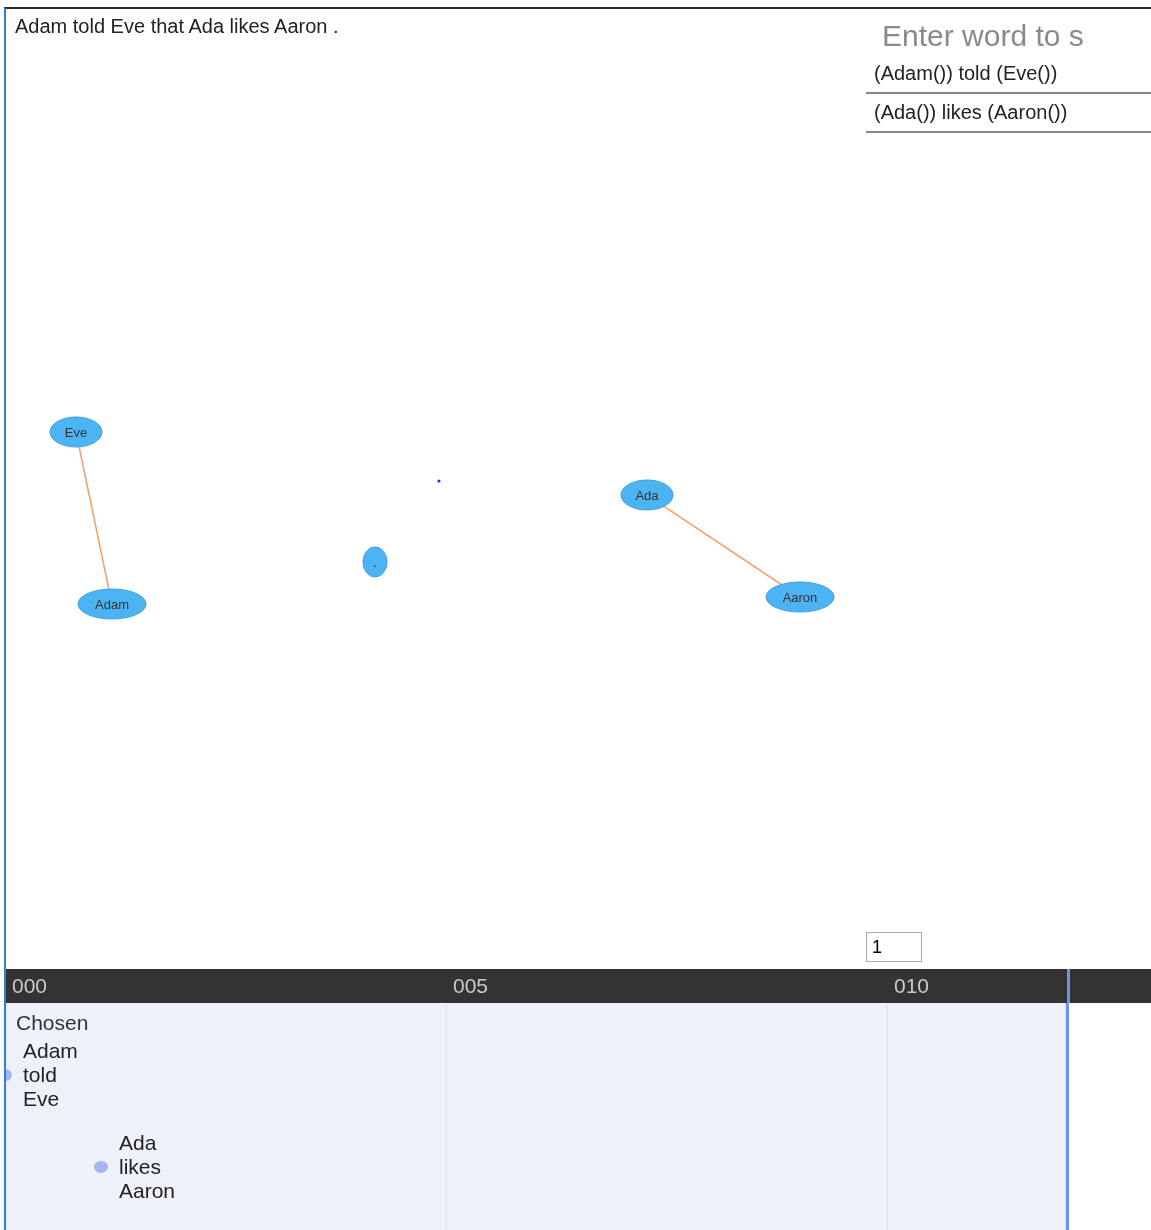  Describe the element at coordinates (53, 1023) in the screenshot. I see `group-label: Chosen` at that location.